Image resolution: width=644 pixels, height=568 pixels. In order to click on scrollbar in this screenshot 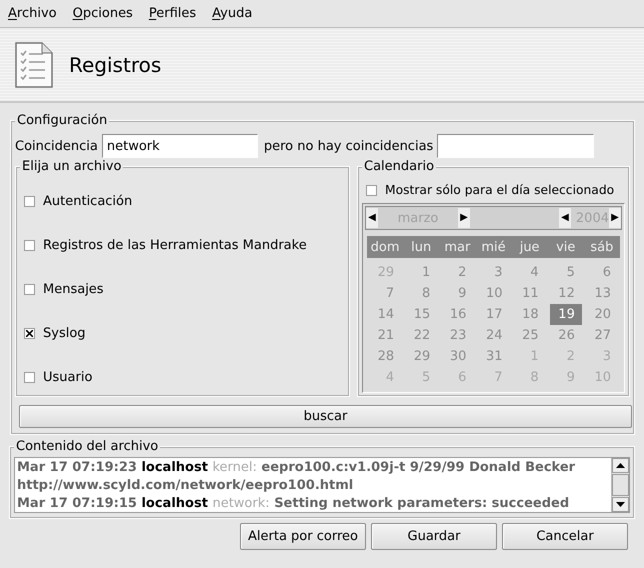, I will do `click(620, 485)`.